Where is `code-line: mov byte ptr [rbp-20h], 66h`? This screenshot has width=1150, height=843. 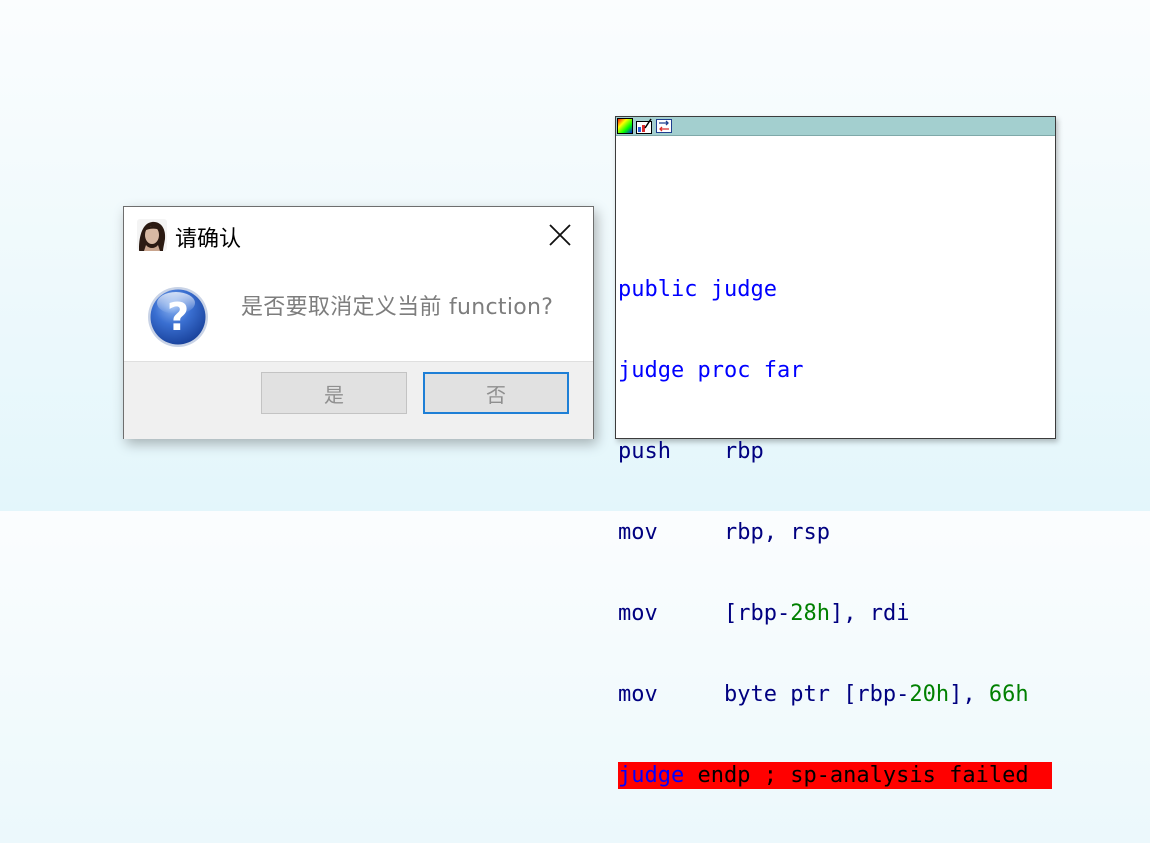
code-line: mov byte ptr [rbp-20h], 66h is located at coordinates (835, 694).